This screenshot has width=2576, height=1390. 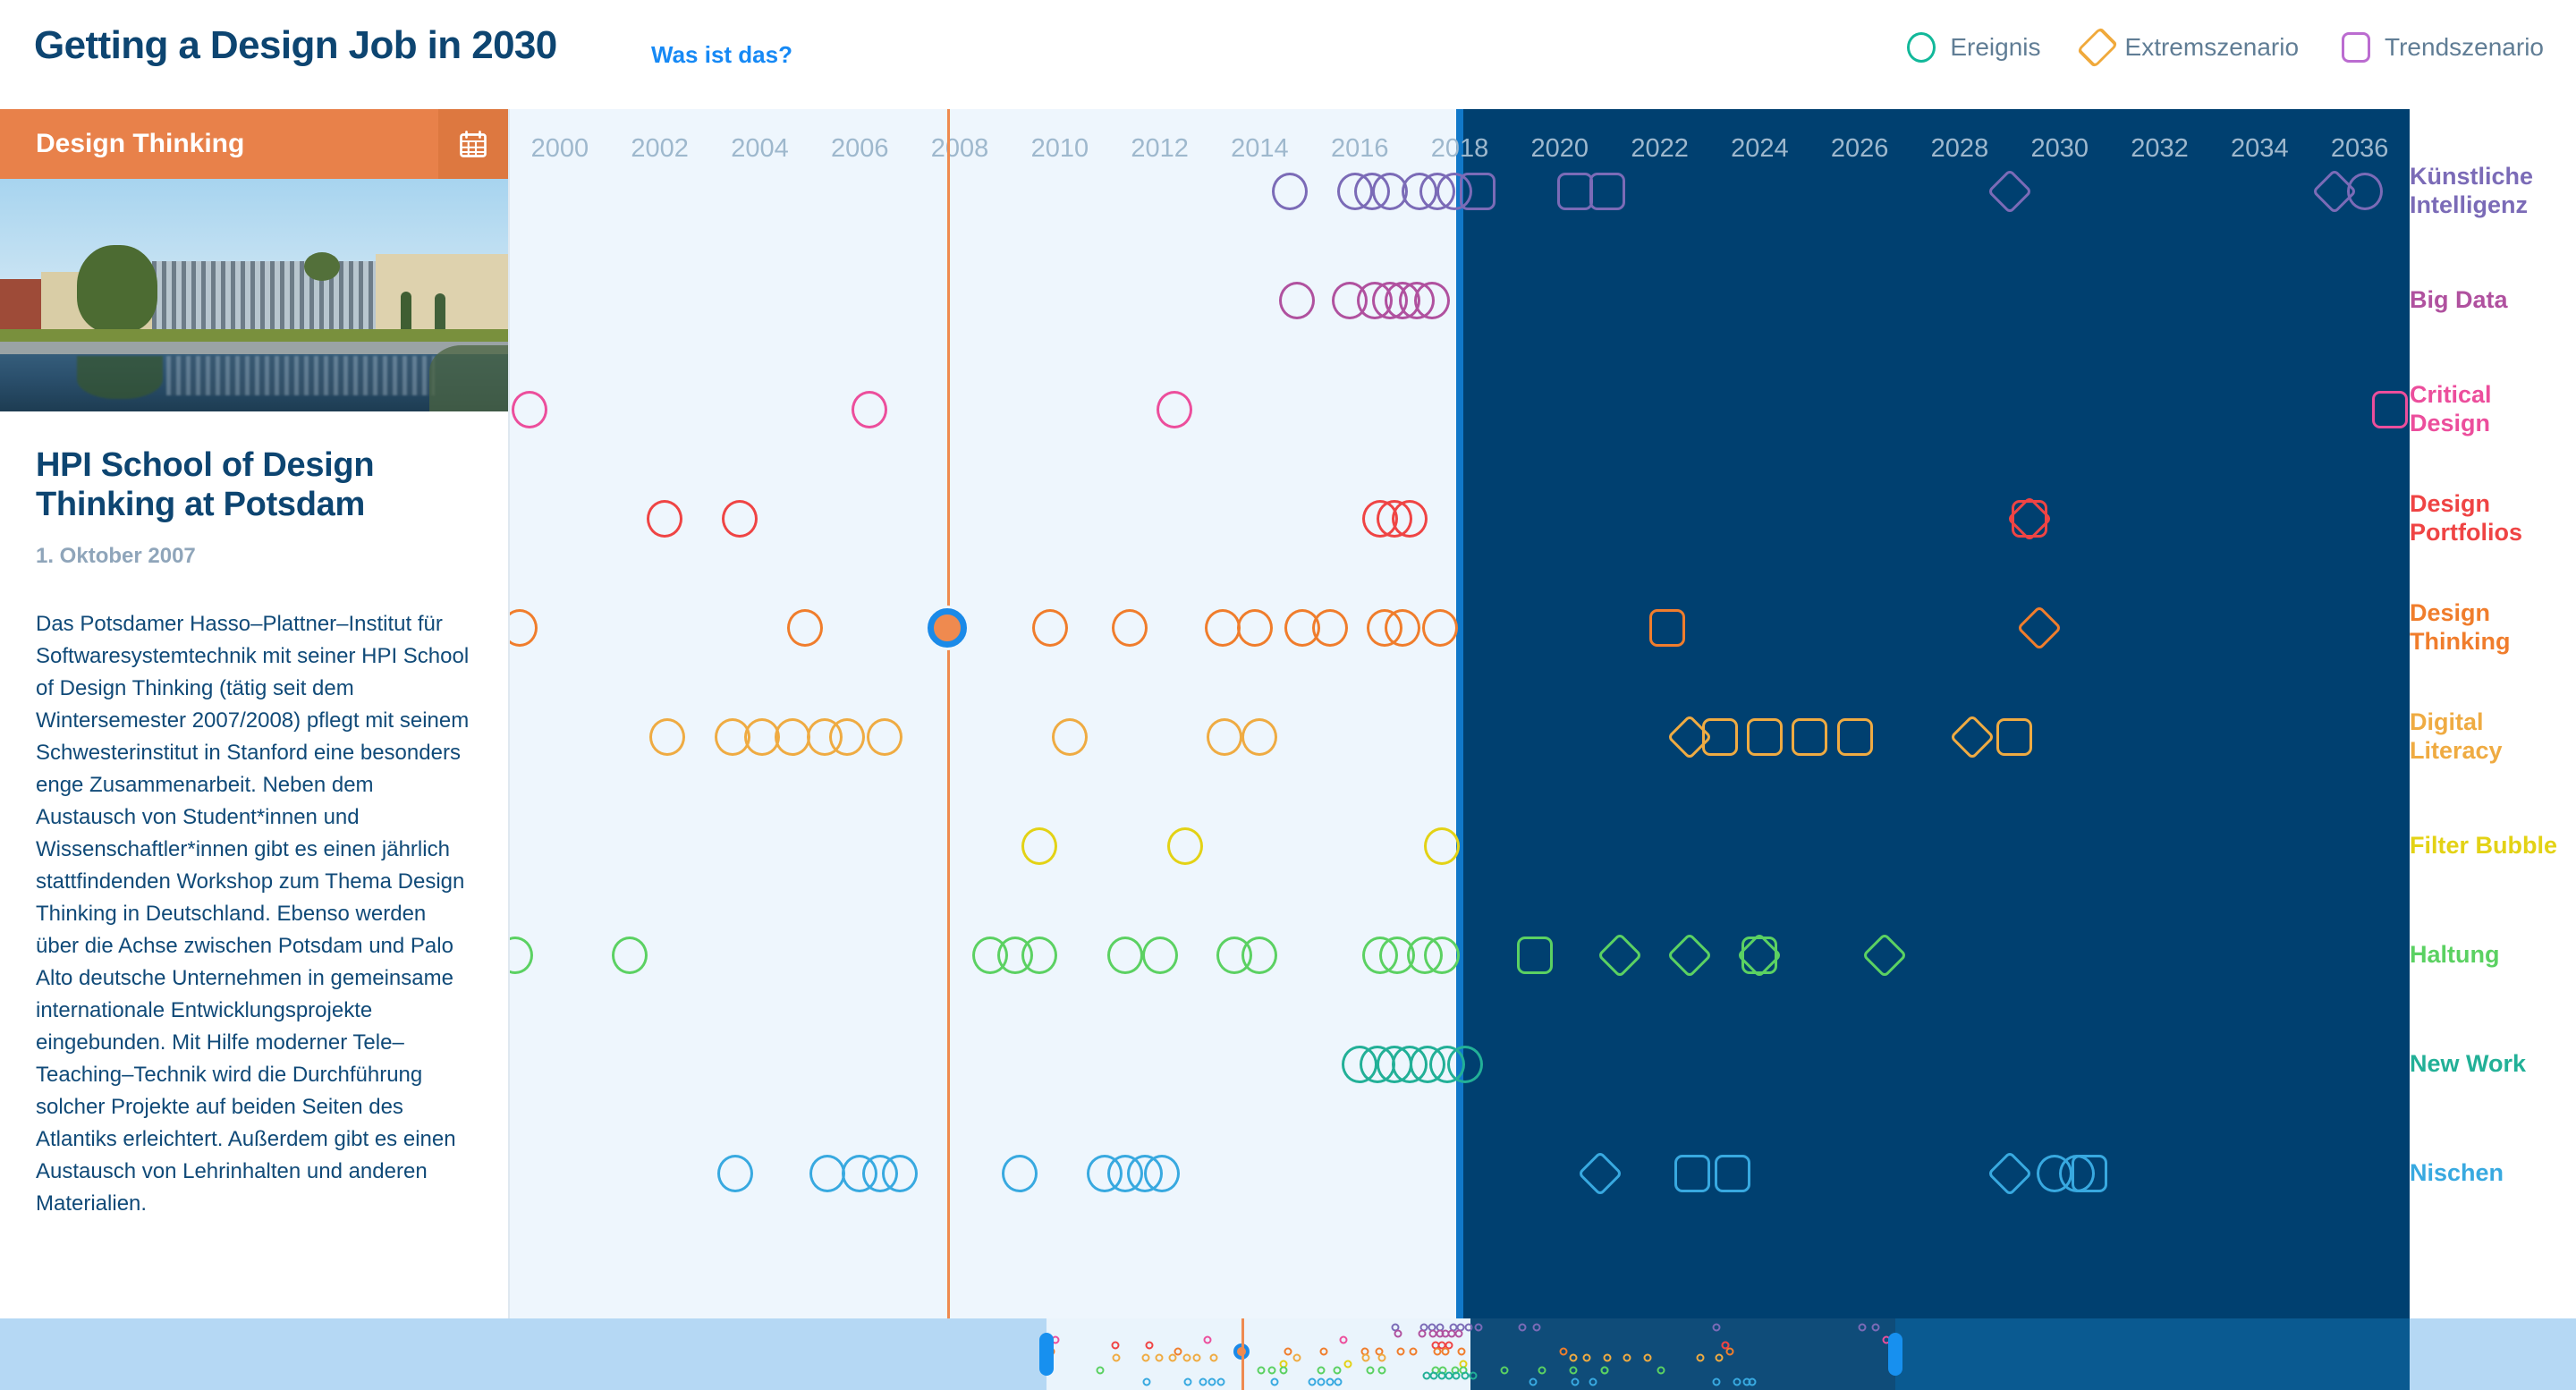 What do you see at coordinates (2493, 191) in the screenshot?
I see `category-label-künstliche-intelligenz: Künstliche Intelligenz` at bounding box center [2493, 191].